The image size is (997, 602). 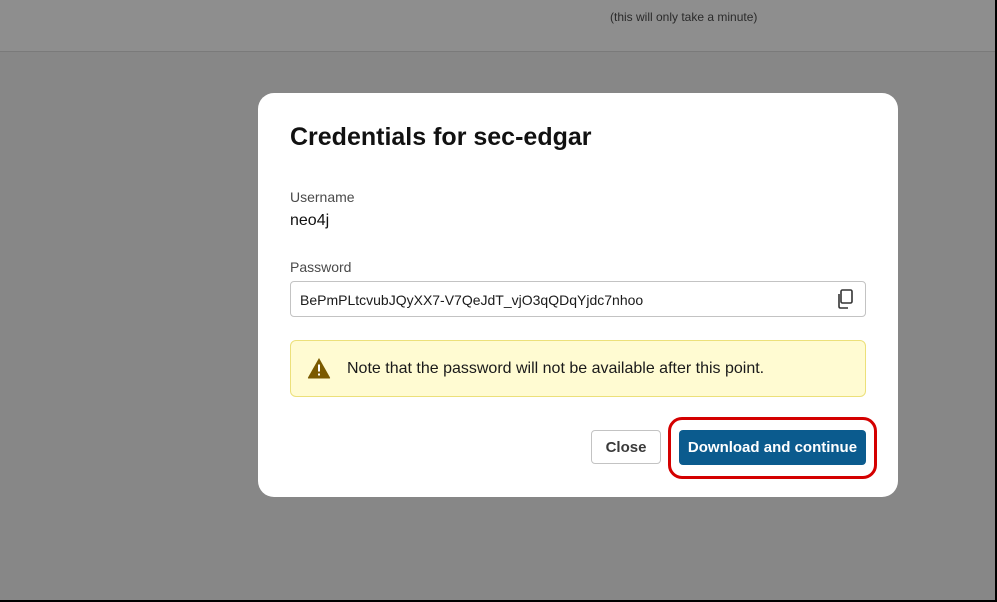 What do you see at coordinates (497, 26) in the screenshot?
I see `page-header-bar: (this will only take a minute)` at bounding box center [497, 26].